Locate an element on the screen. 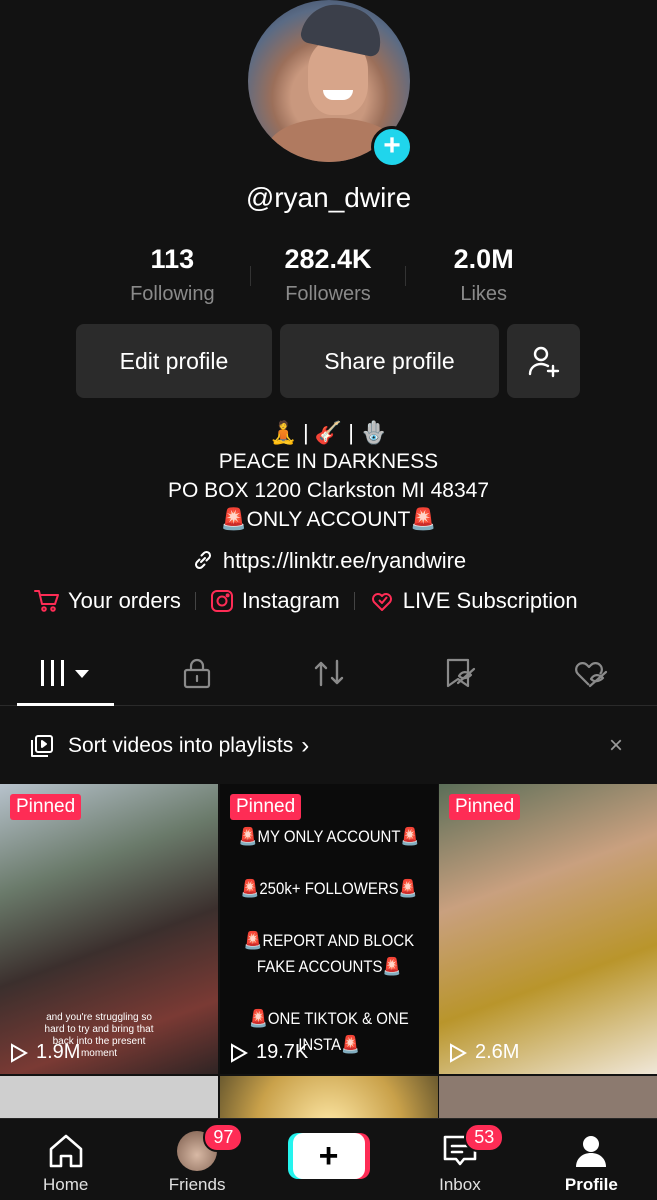 The image size is (657, 1200). nav-friends: 97 Friends is located at coordinates (196, 1159).